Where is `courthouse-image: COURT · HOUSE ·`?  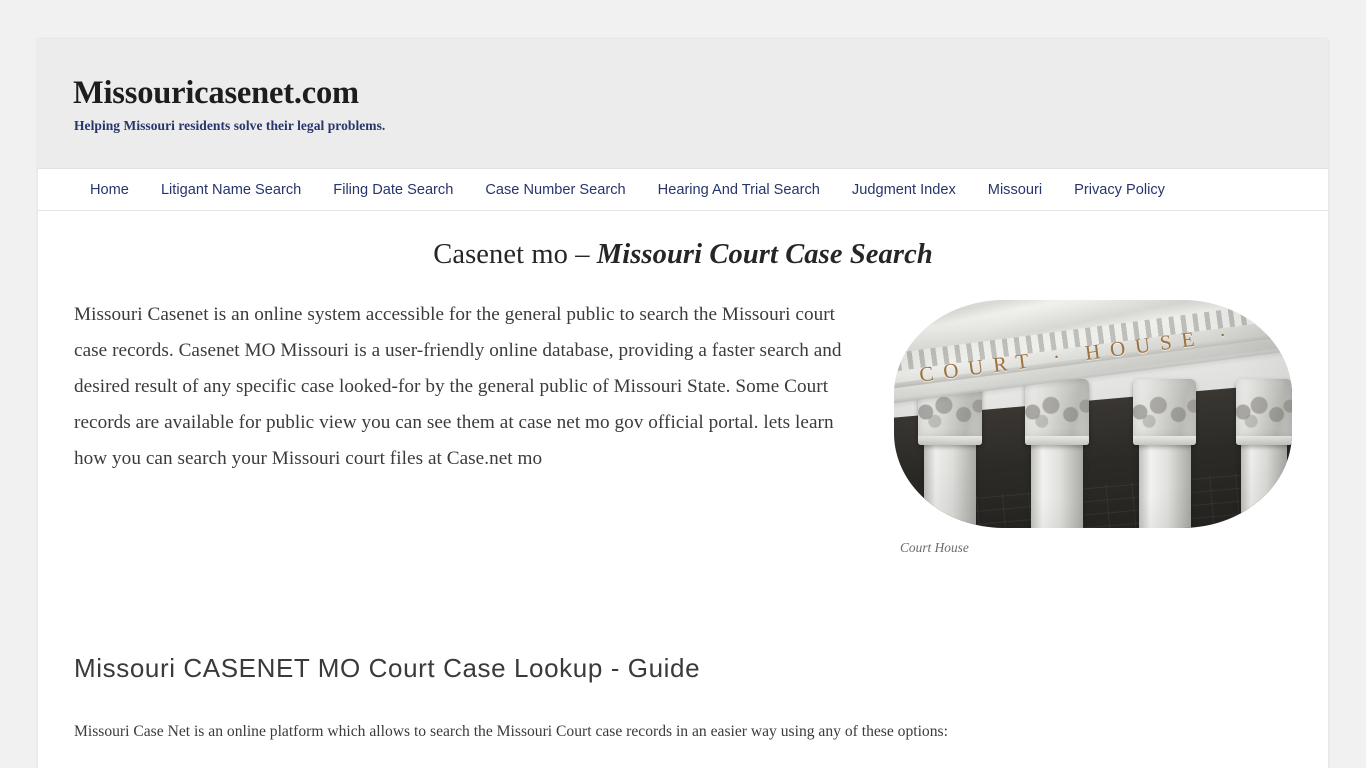
courthouse-image: COURT · HOUSE · is located at coordinates (1093, 414).